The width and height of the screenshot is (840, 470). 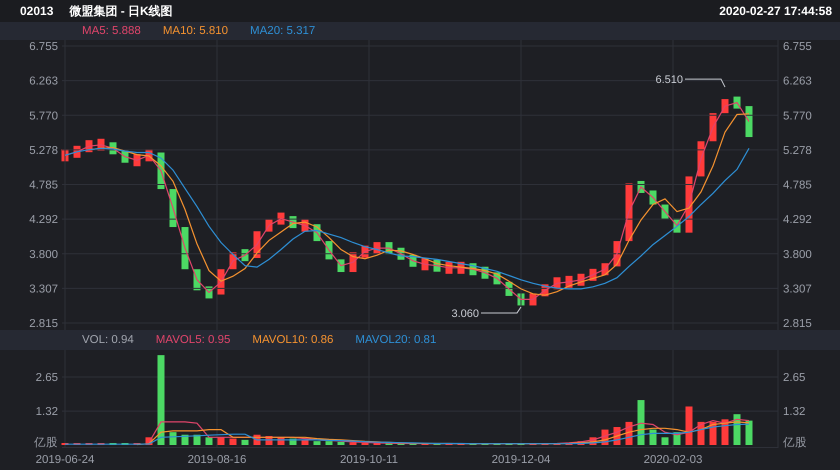 I want to click on ma-legend: MA20: 5.317, so click(x=283, y=31).